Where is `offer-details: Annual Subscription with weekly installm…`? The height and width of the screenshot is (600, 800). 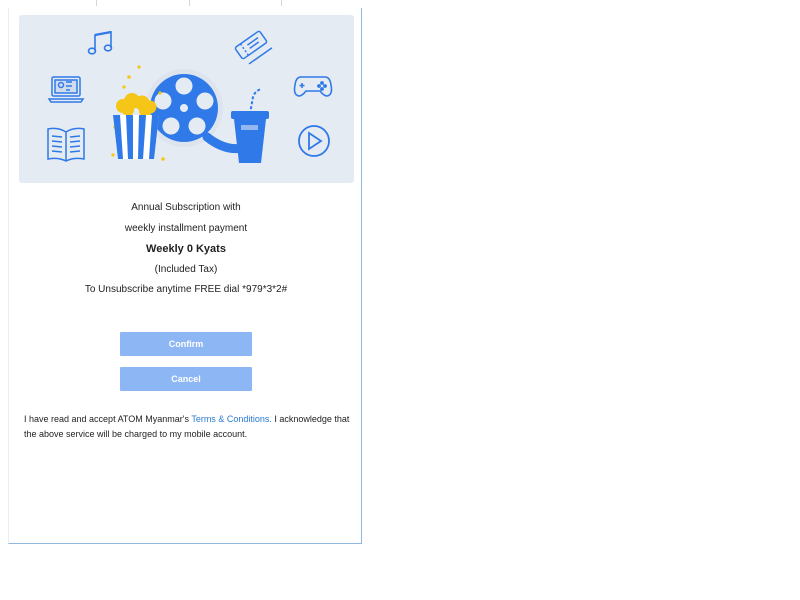
offer-details: Annual Subscription with weekly installm… is located at coordinates (186, 249).